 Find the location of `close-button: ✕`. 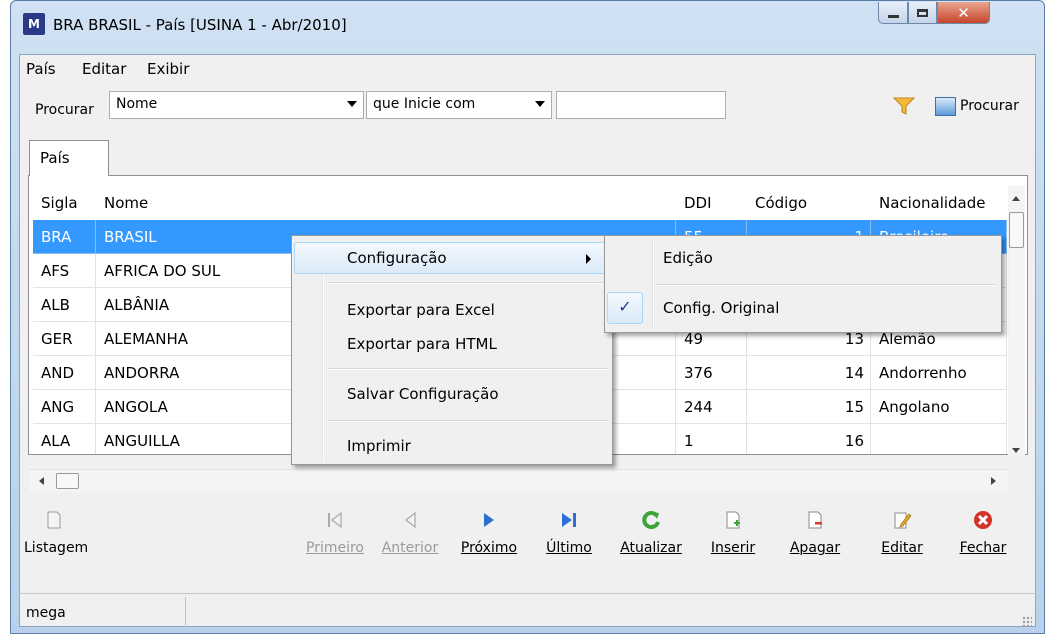

close-button: ✕ is located at coordinates (963, 13).